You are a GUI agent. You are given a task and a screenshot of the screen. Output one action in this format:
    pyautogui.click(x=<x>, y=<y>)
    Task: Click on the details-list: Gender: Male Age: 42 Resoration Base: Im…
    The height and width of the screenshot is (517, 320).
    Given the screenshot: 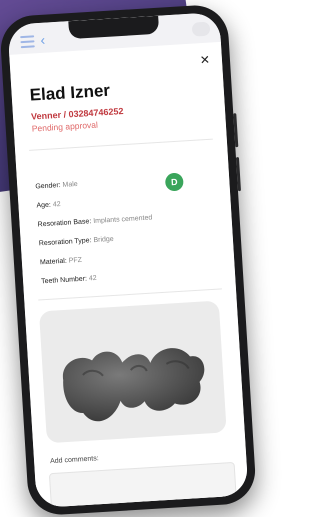 What is the action you would take?
    pyautogui.click(x=96, y=231)
    